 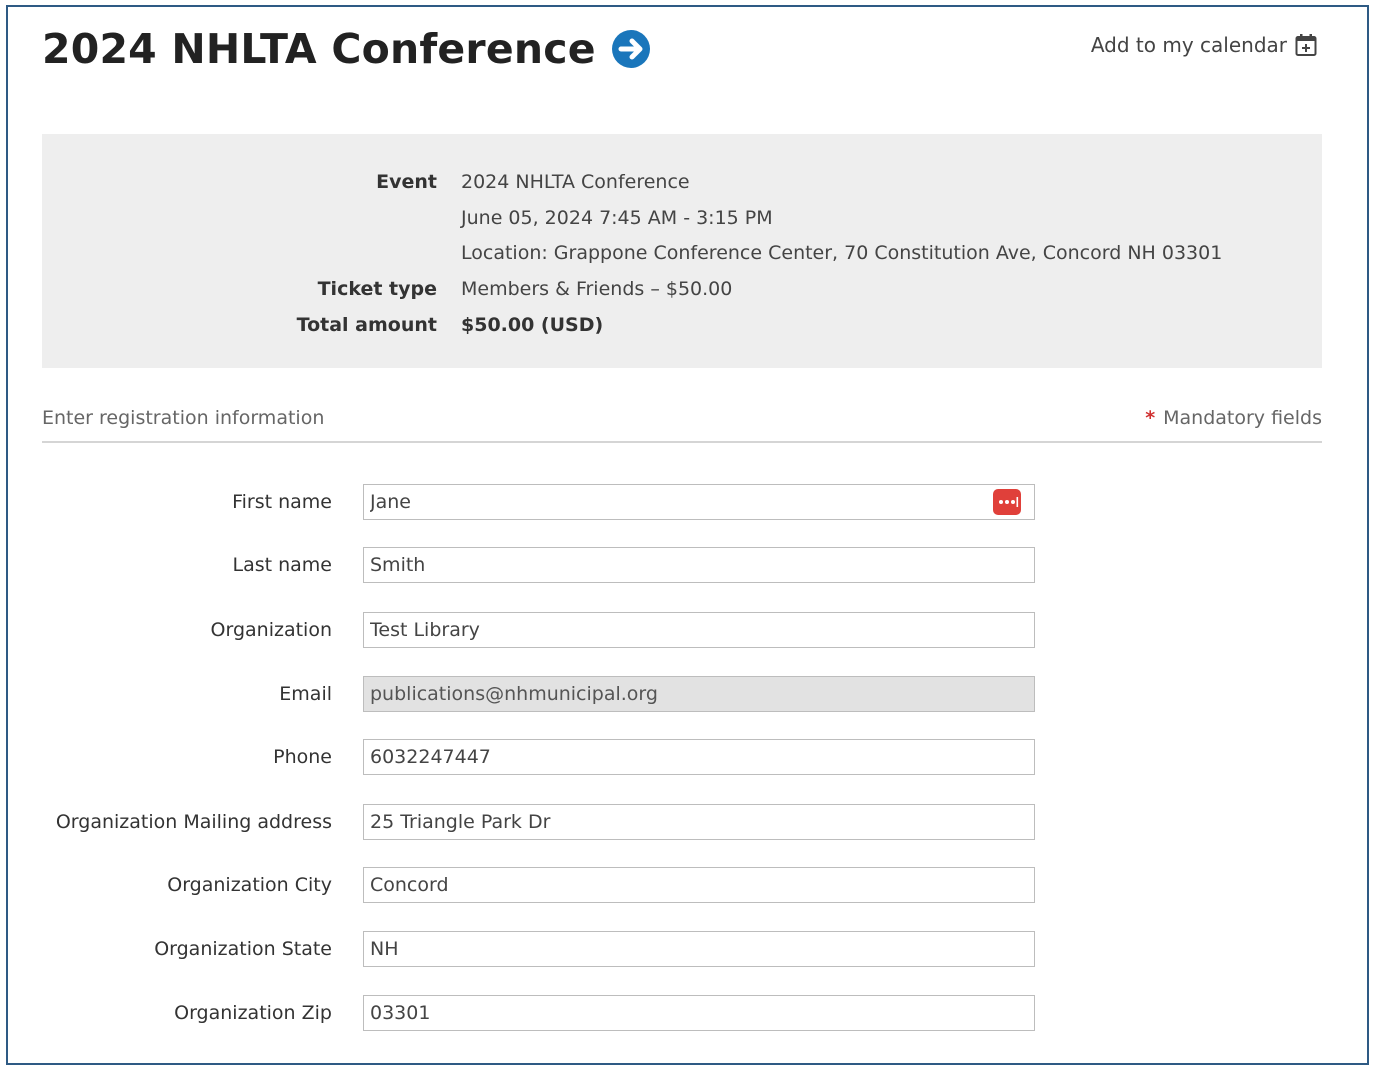 I want to click on first-name-row: First name, so click(x=687, y=502).